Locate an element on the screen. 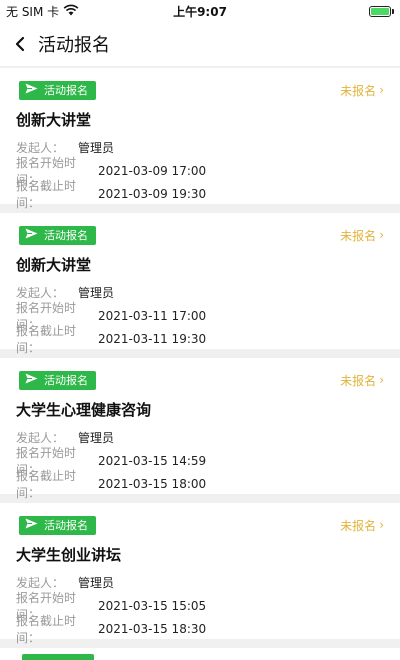 The width and height of the screenshot is (400, 660). start-time-value: 2021-03-09 17:00 is located at coordinates (152, 170).